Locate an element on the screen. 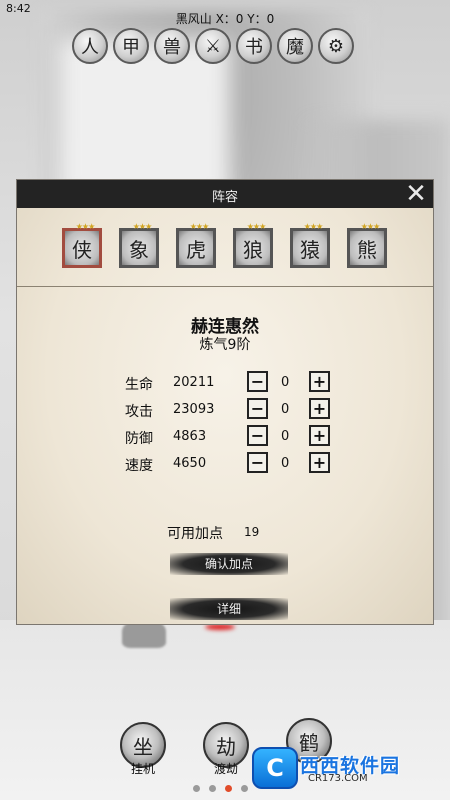  confirm-points-button: 确认加点 is located at coordinates (229, 564).